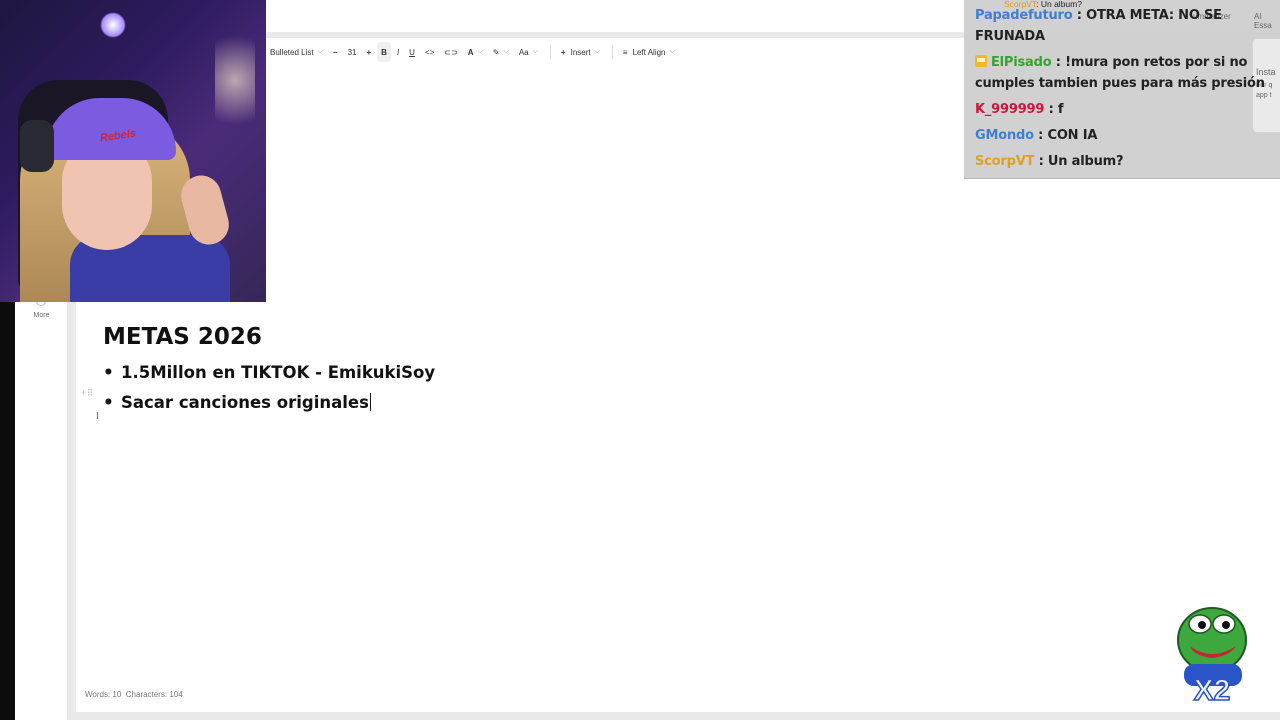  I want to click on link-icon: ⊂⊃, so click(451, 52).